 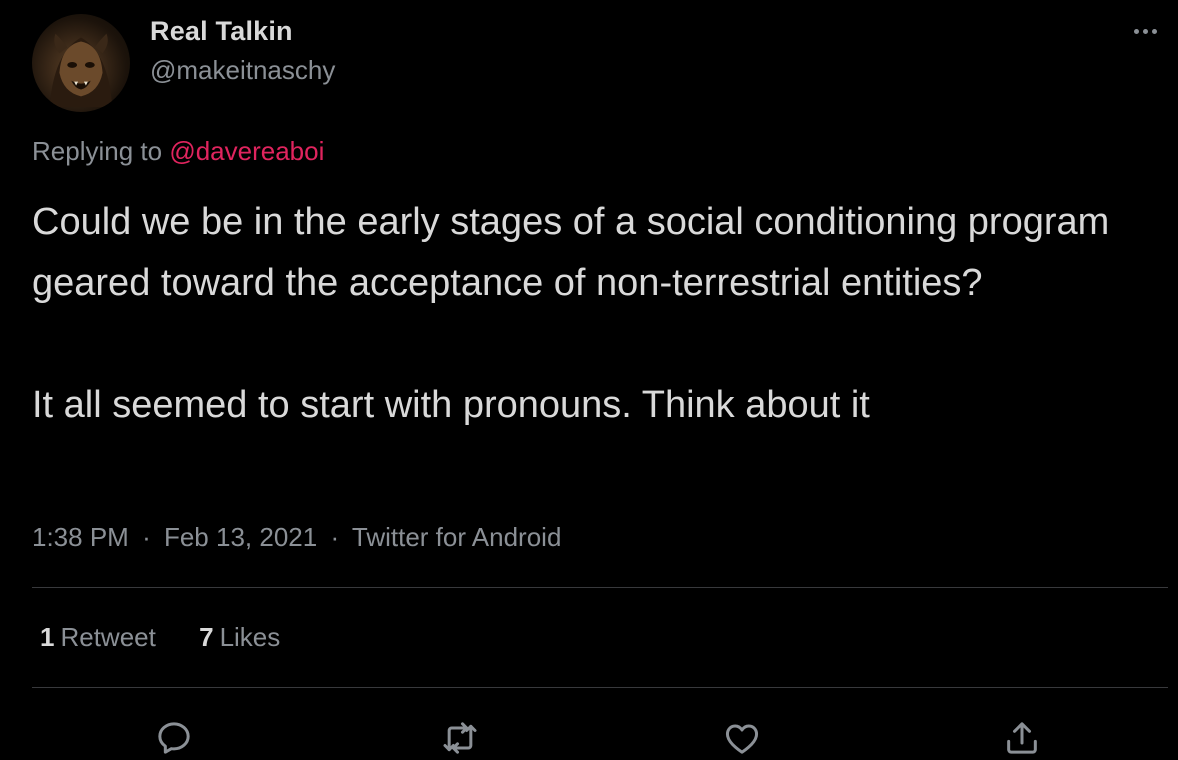 I want to click on reply-icon, so click(x=174, y=738).